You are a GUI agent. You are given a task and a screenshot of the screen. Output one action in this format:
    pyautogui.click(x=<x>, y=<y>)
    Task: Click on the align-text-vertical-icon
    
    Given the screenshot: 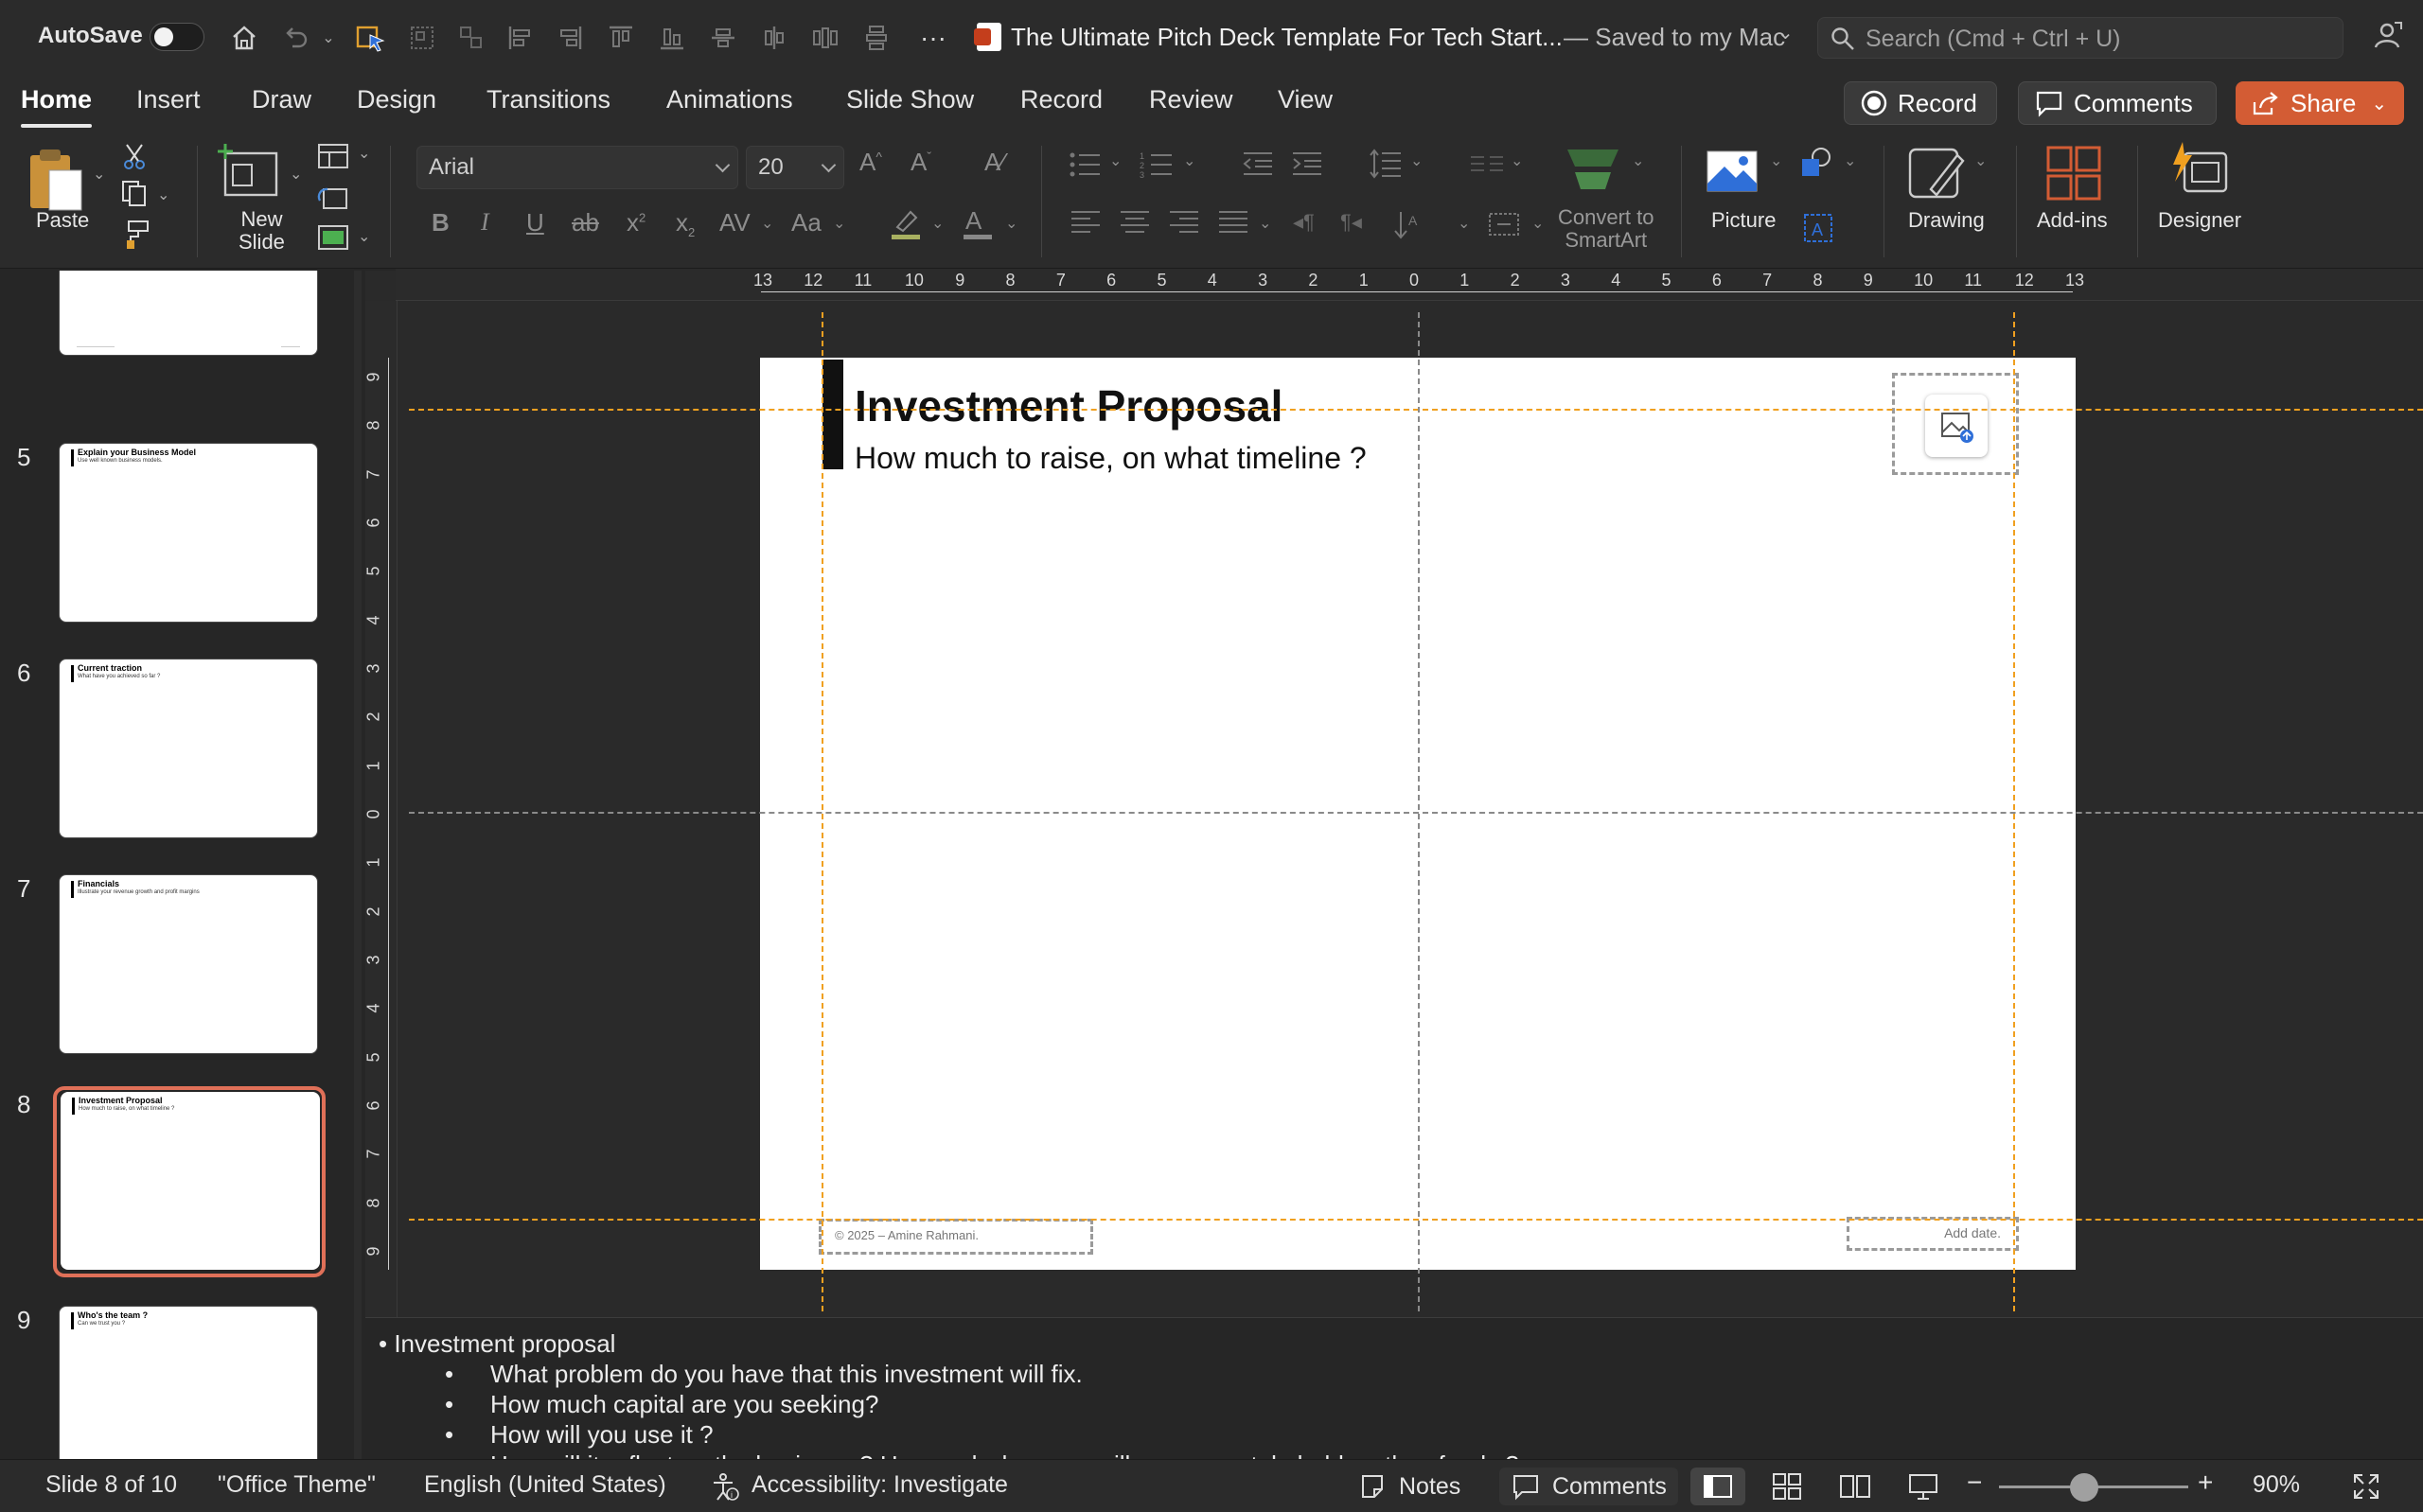 What is the action you would take?
    pyautogui.click(x=1505, y=224)
    